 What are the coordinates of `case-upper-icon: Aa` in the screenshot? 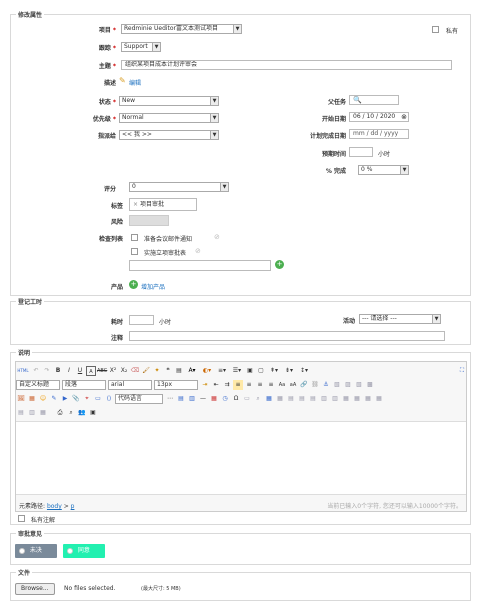 It's located at (282, 385).